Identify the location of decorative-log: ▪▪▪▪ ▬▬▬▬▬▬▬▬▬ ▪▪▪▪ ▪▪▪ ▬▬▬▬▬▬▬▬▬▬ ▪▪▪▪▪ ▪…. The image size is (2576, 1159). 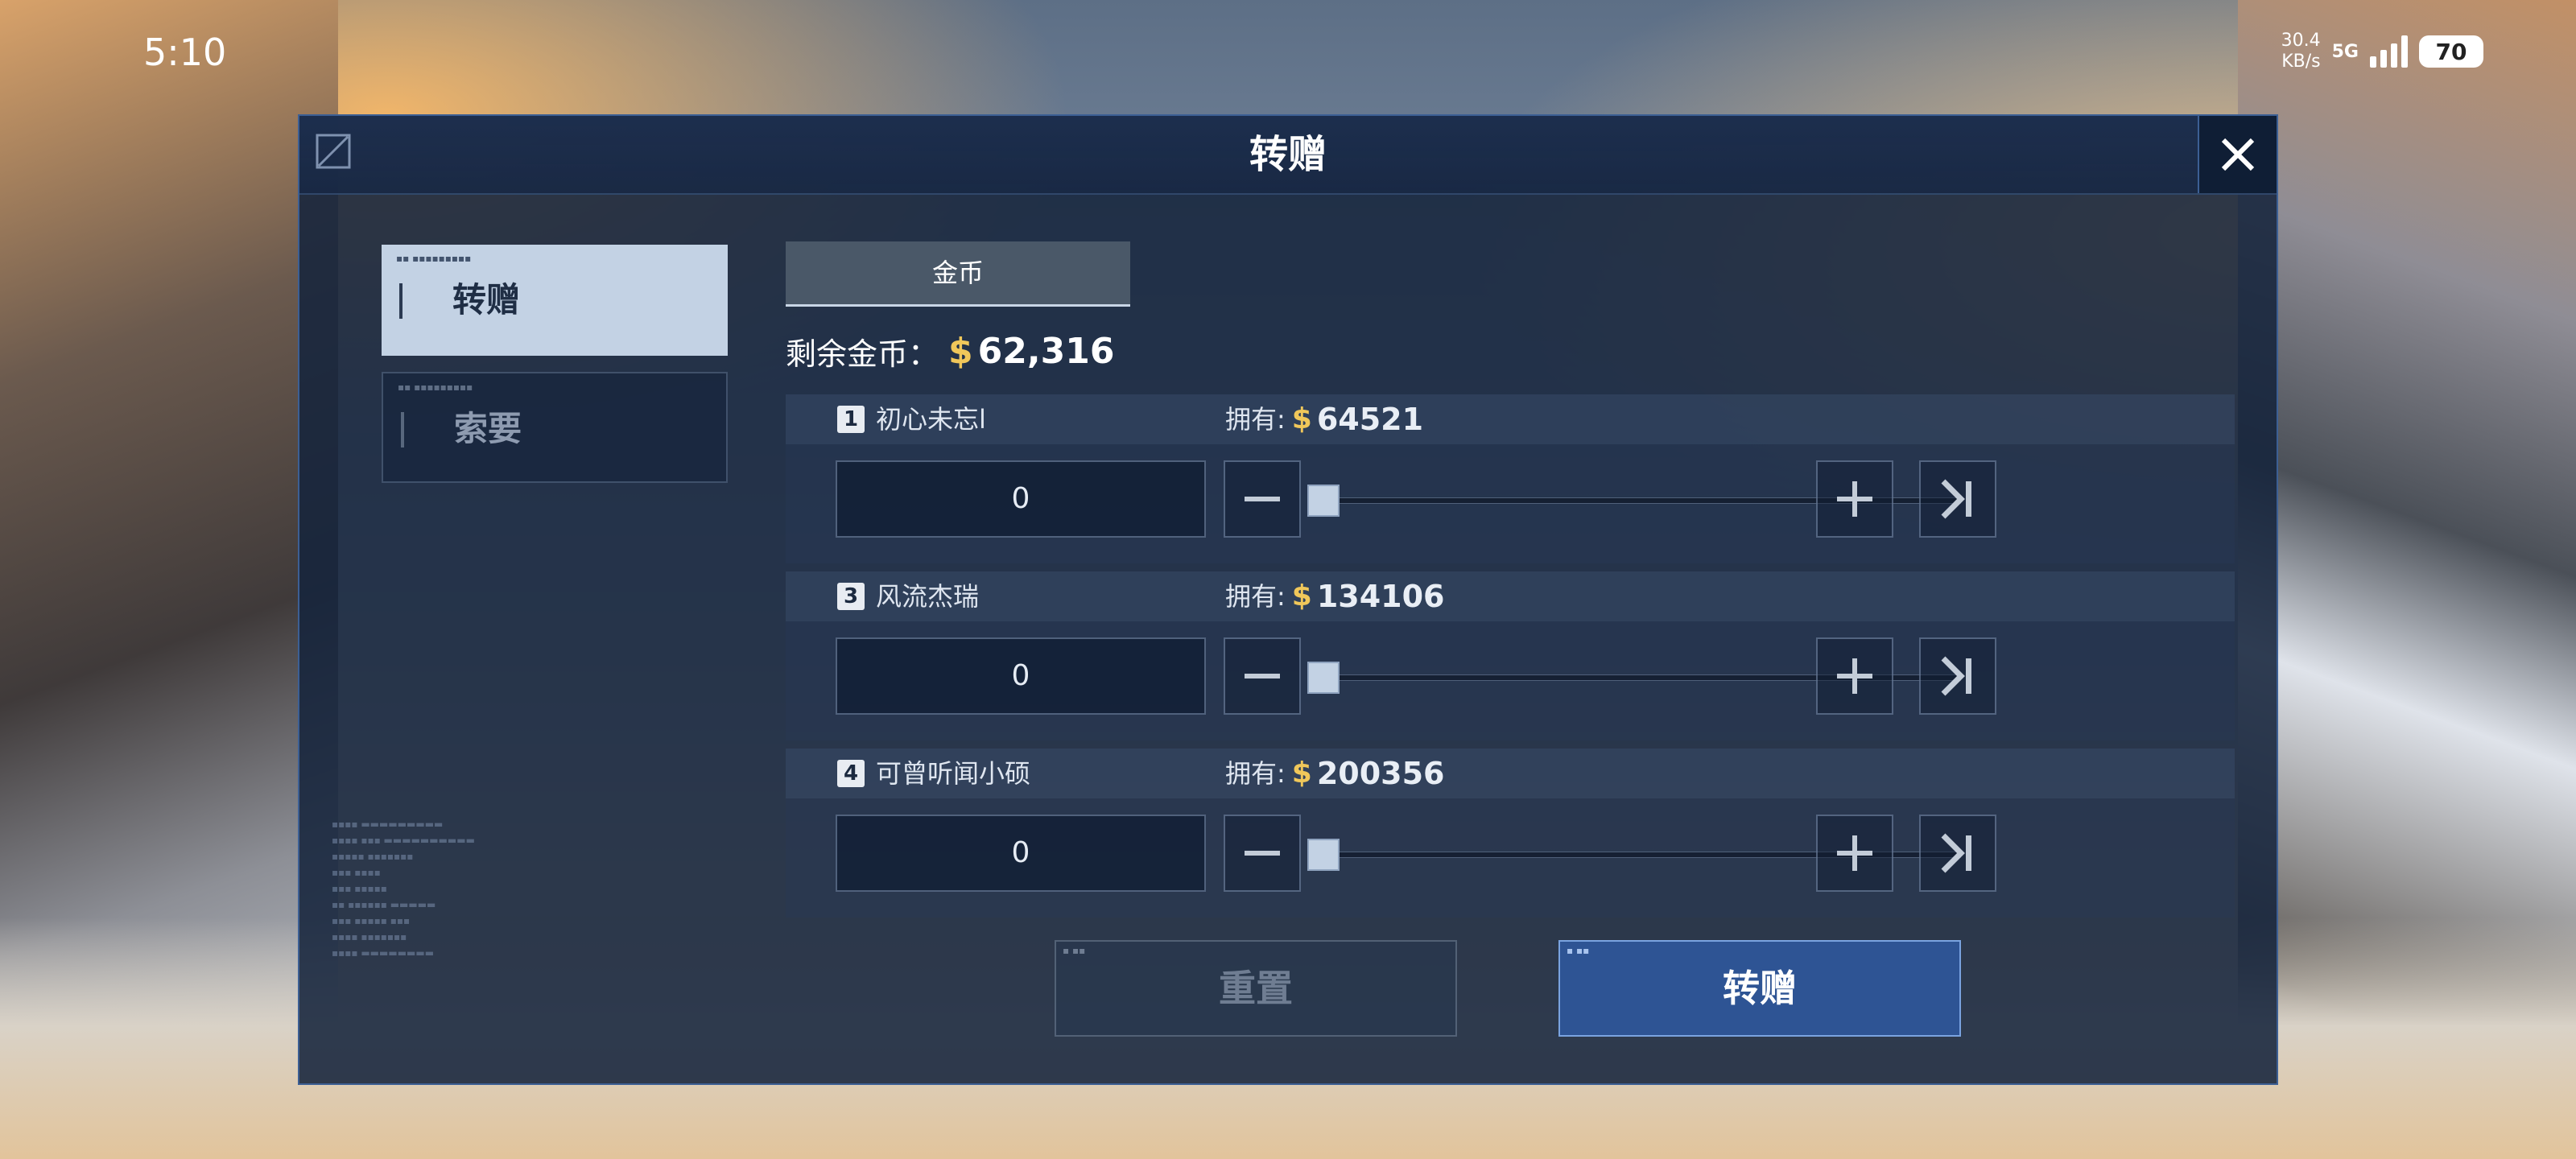
(403, 889).